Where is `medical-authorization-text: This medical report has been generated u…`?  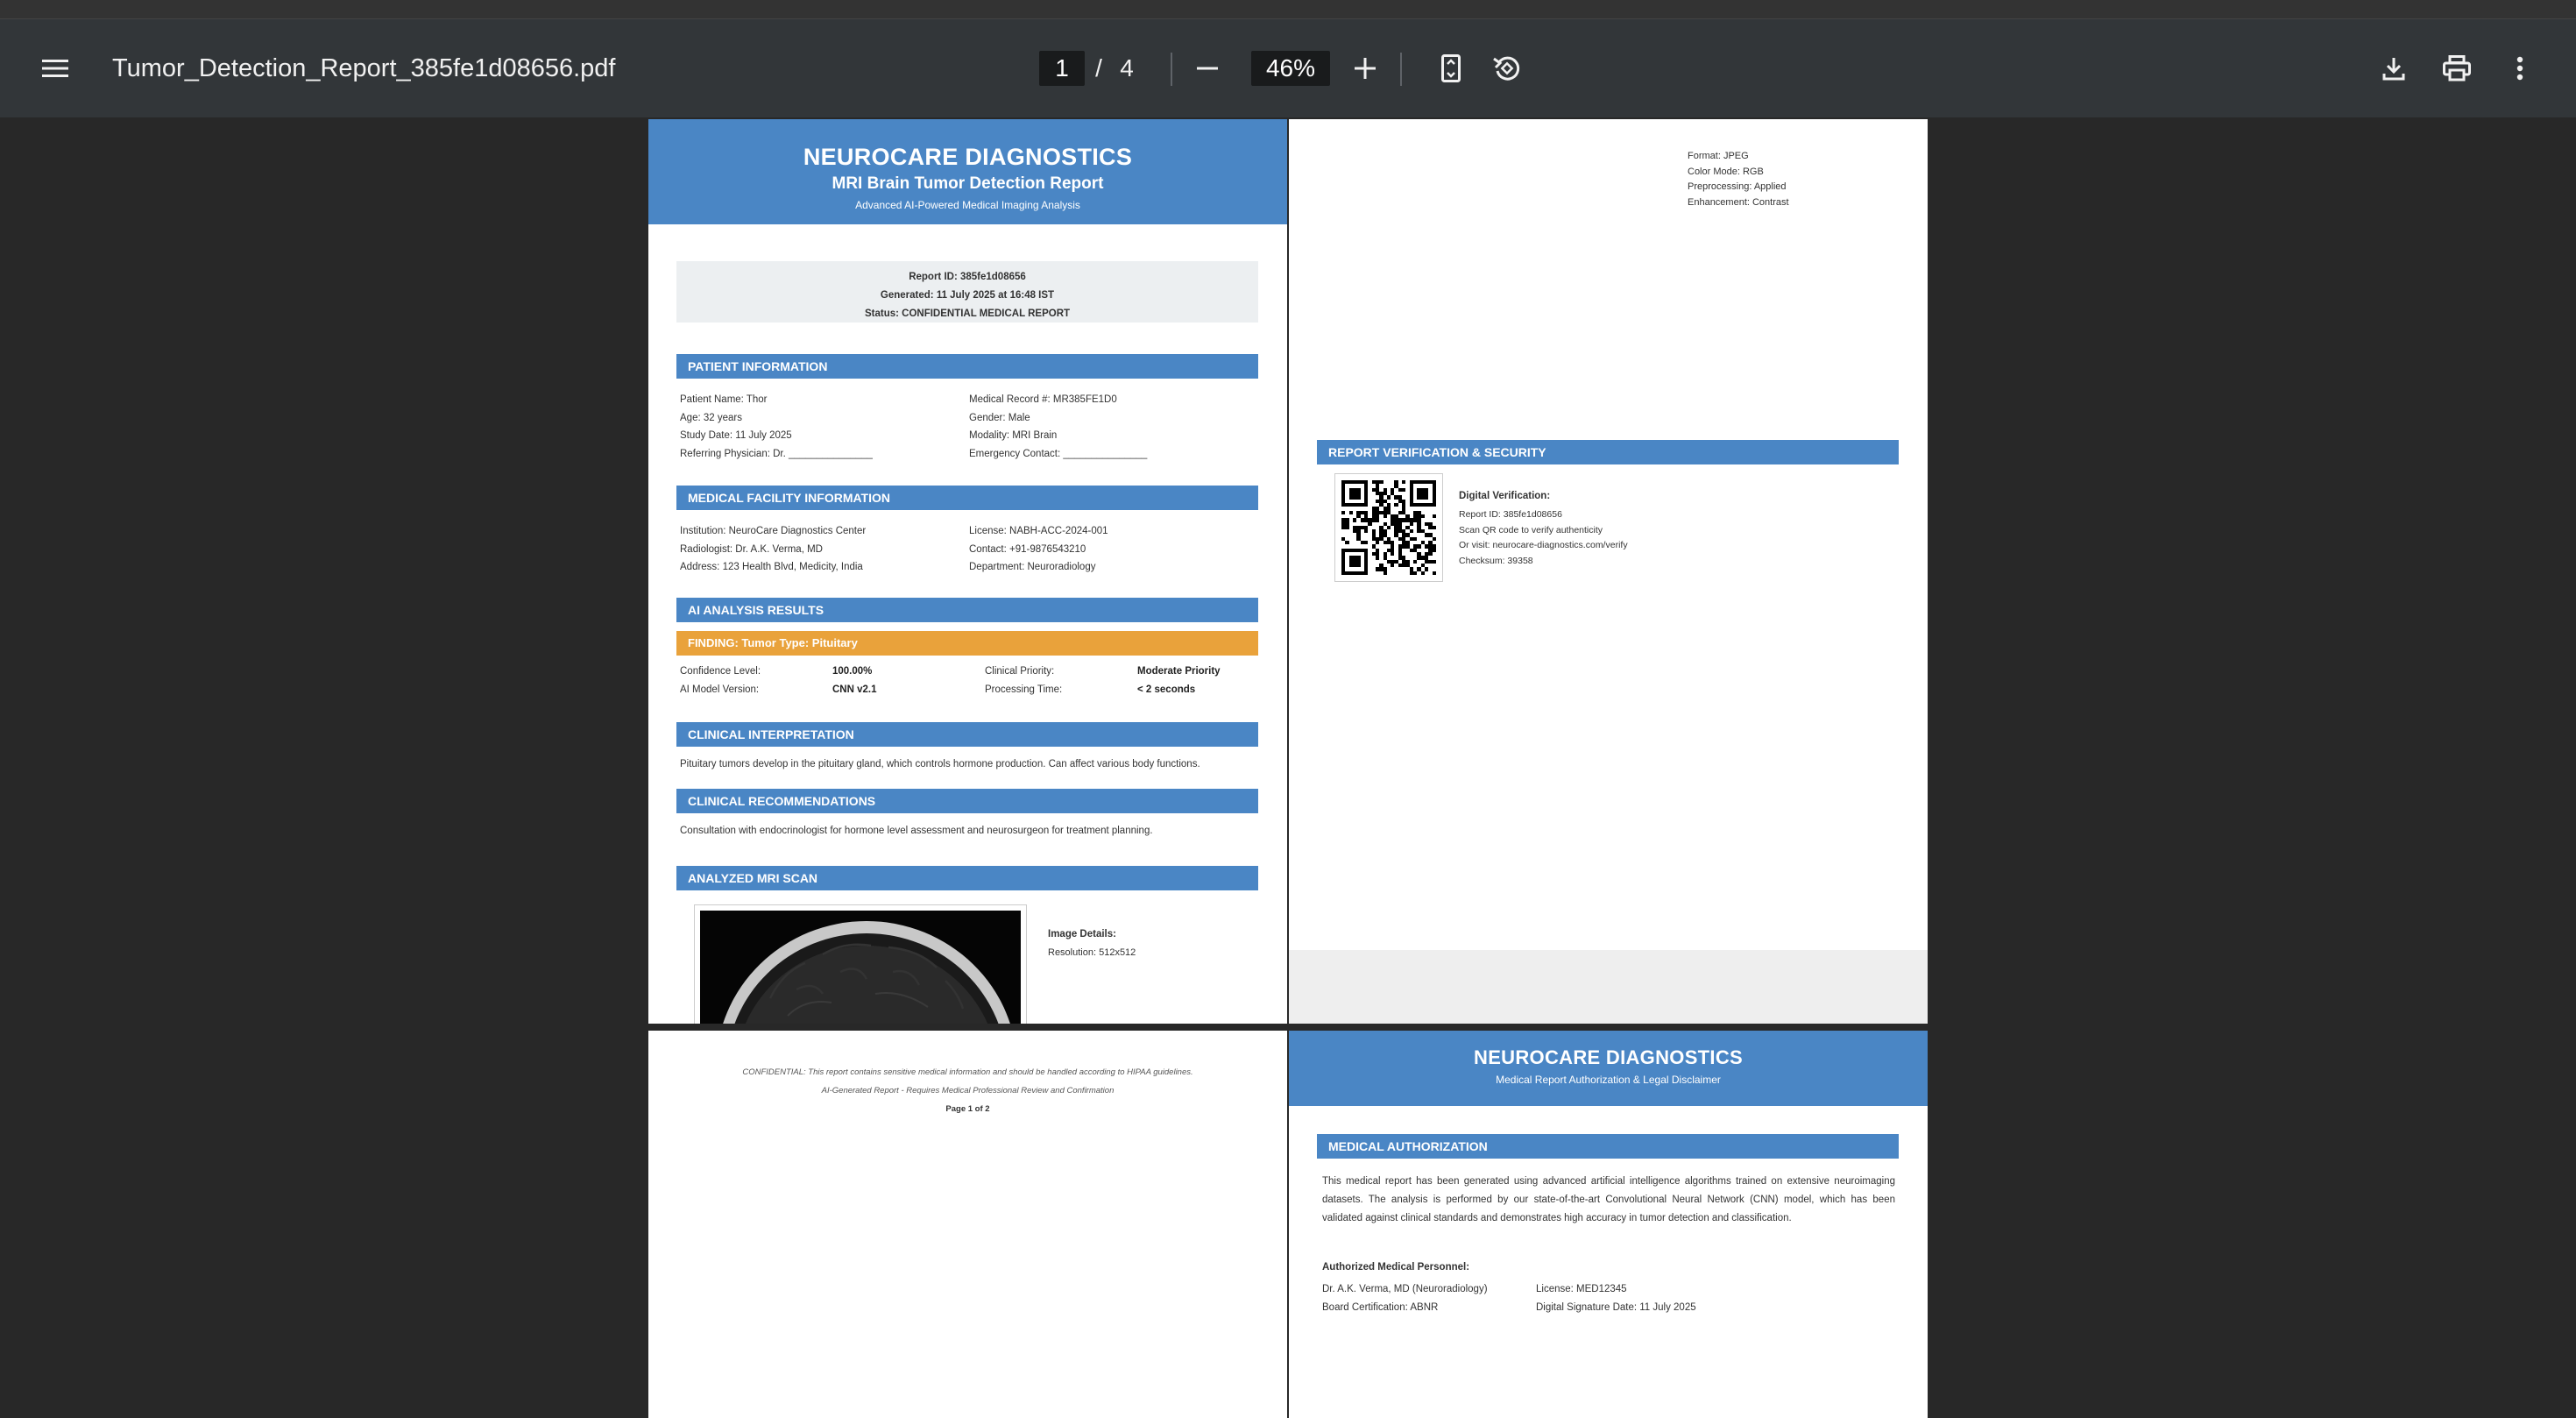
medical-authorization-text: This medical report has been generated u… is located at coordinates (1608, 1199).